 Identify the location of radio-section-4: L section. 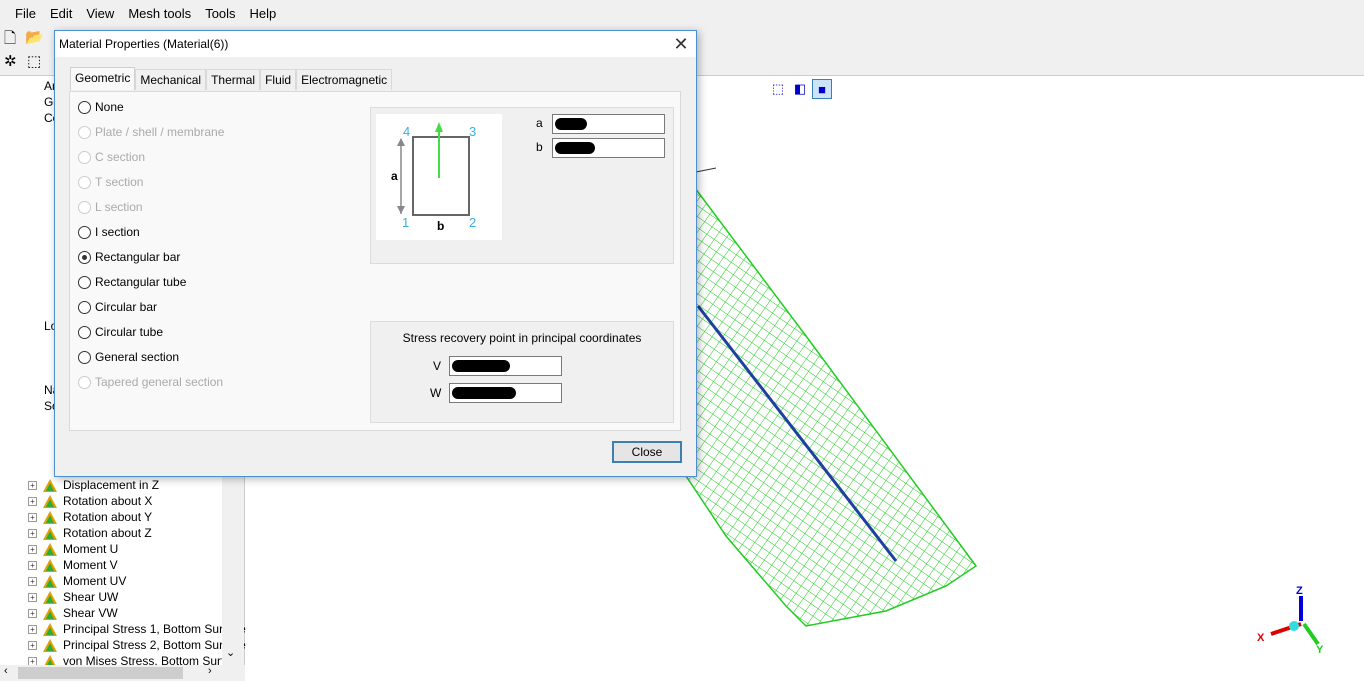
(110, 207).